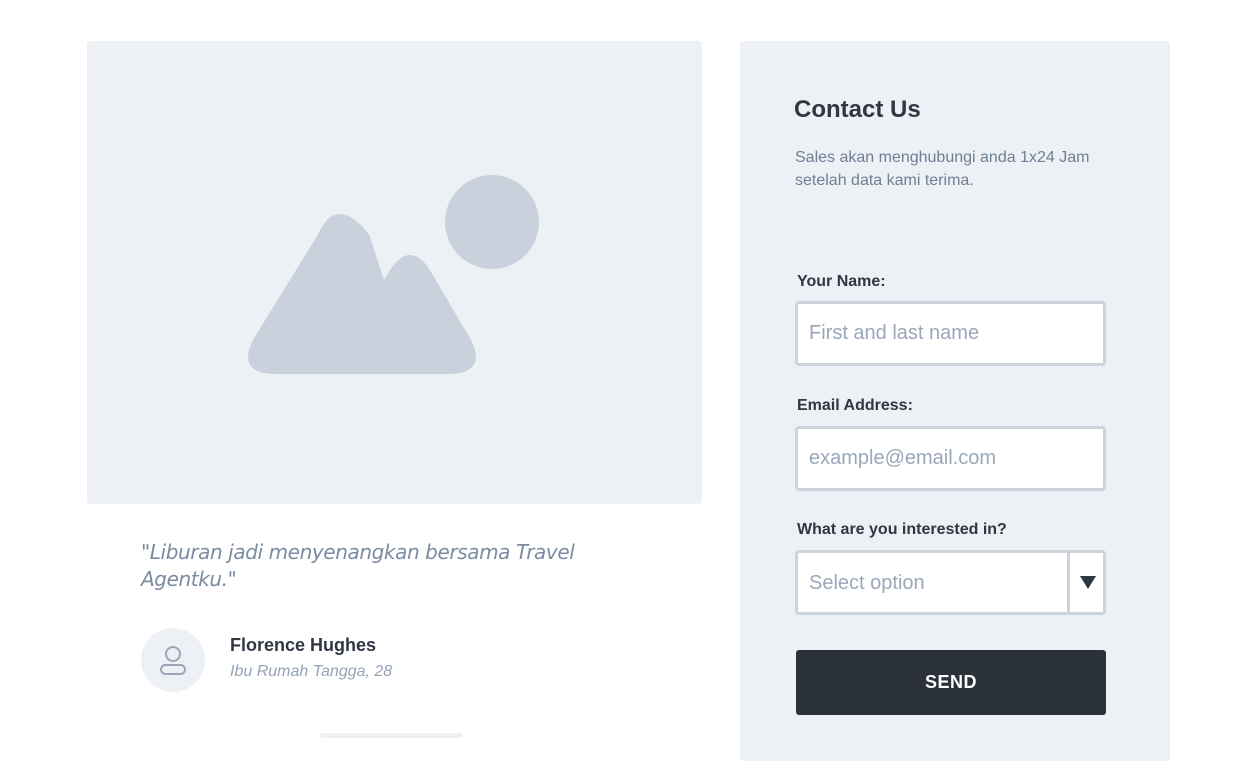 The height and width of the screenshot is (761, 1253). Describe the element at coordinates (951, 682) in the screenshot. I see `send-button: SEND` at that location.